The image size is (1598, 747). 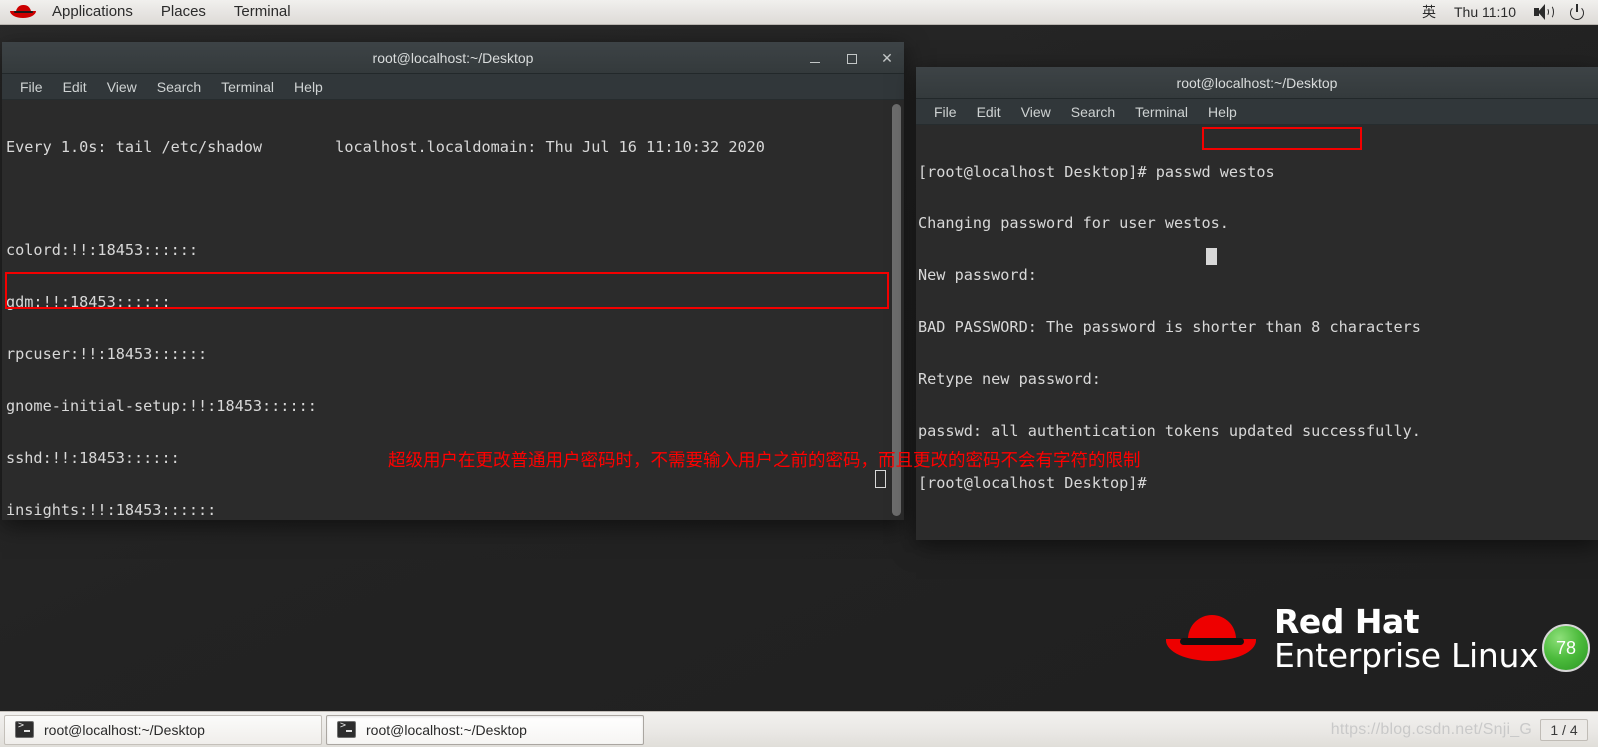 I want to click on maximize-icon, so click(x=851, y=58).